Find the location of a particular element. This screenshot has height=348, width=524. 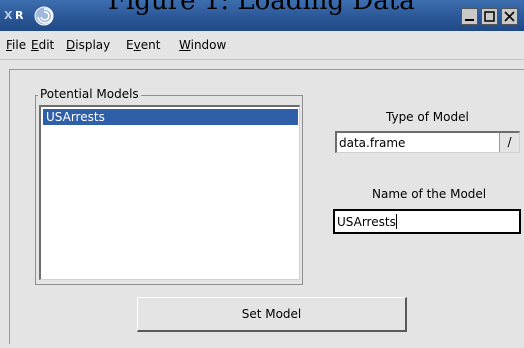

menu-edit: Edit is located at coordinates (42, 45).